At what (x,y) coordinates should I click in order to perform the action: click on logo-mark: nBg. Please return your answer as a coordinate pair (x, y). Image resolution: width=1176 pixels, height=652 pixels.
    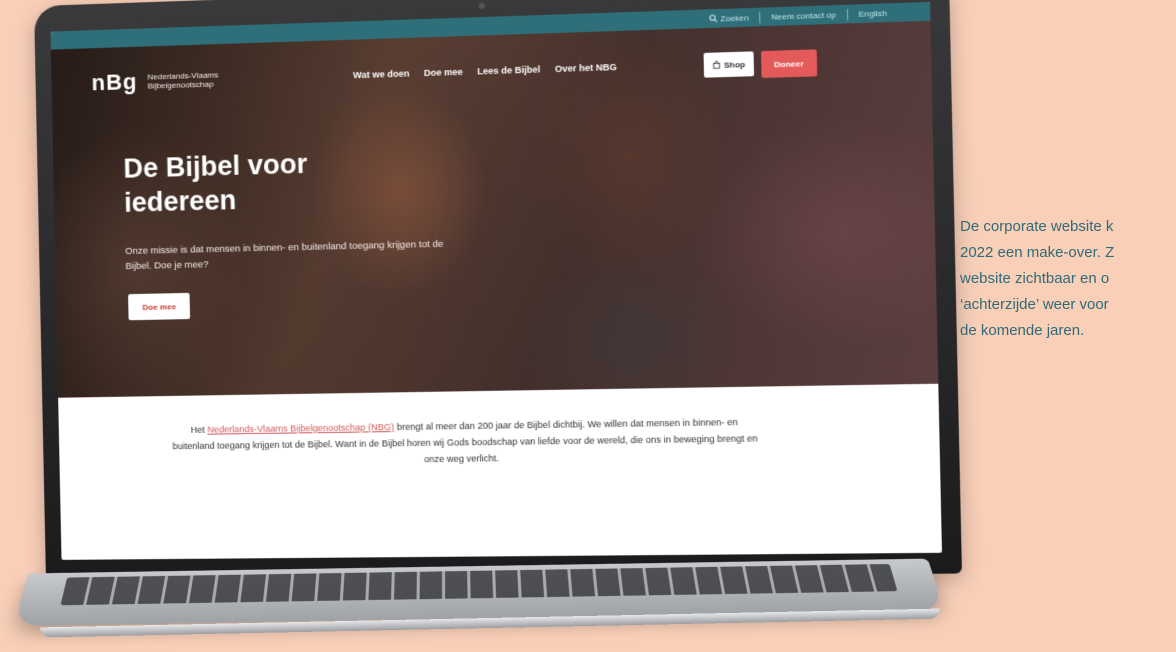
    Looking at the image, I should click on (114, 83).